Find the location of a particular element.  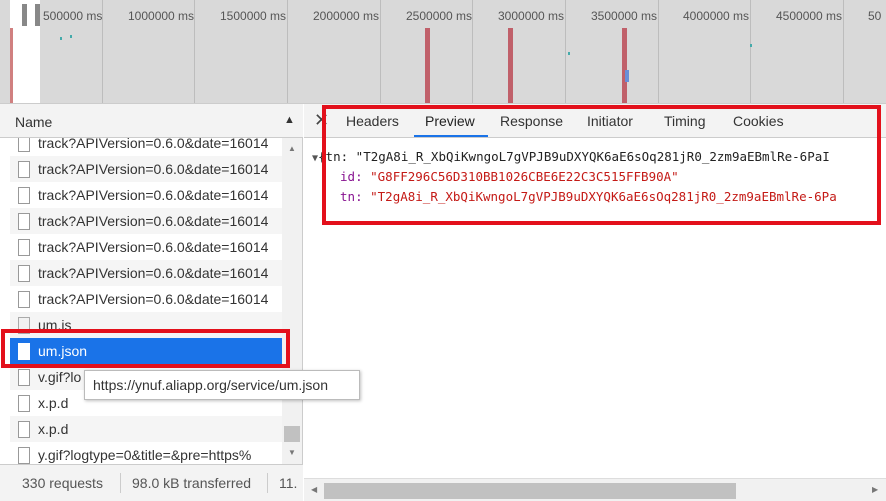

scroll-left-icon: ◀ is located at coordinates (314, 489).